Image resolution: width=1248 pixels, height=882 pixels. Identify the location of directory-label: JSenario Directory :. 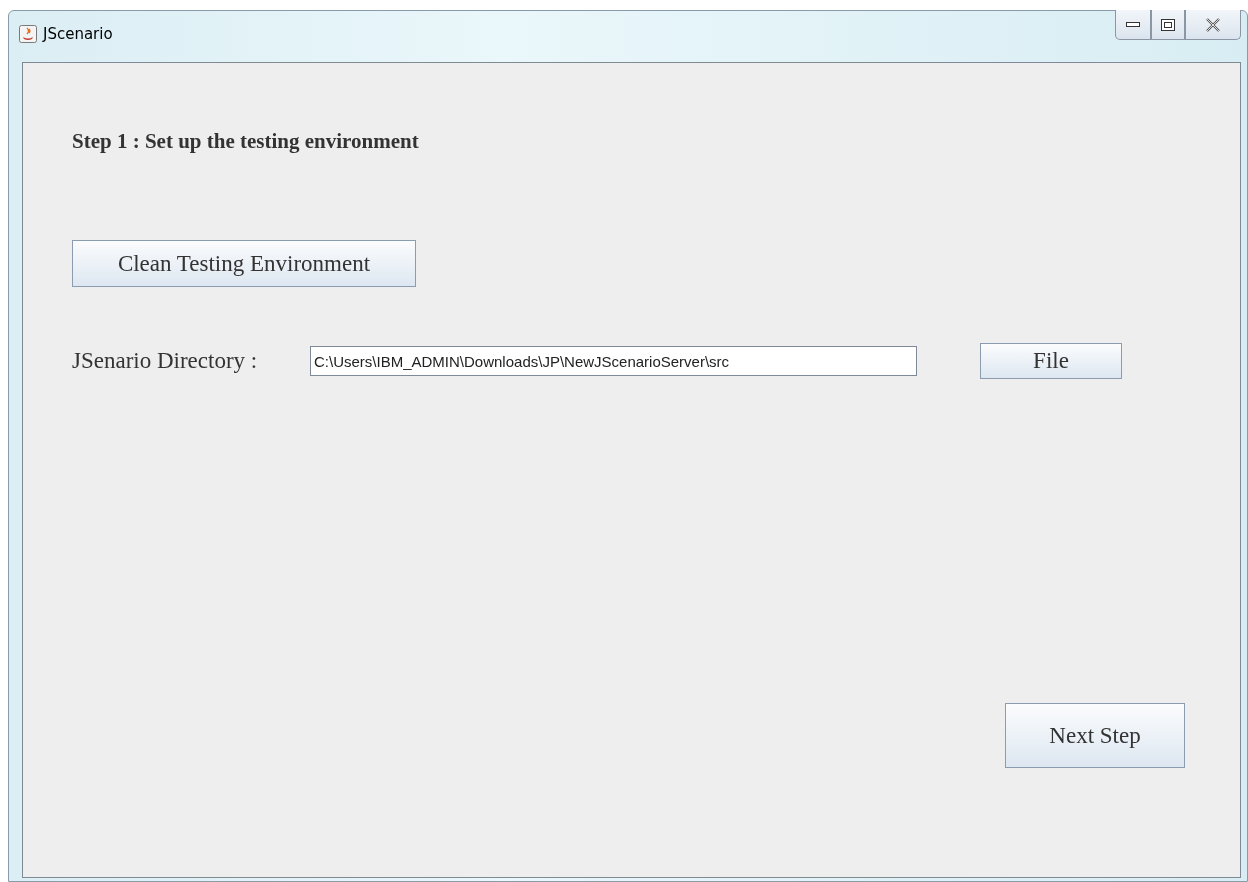
(165, 361).